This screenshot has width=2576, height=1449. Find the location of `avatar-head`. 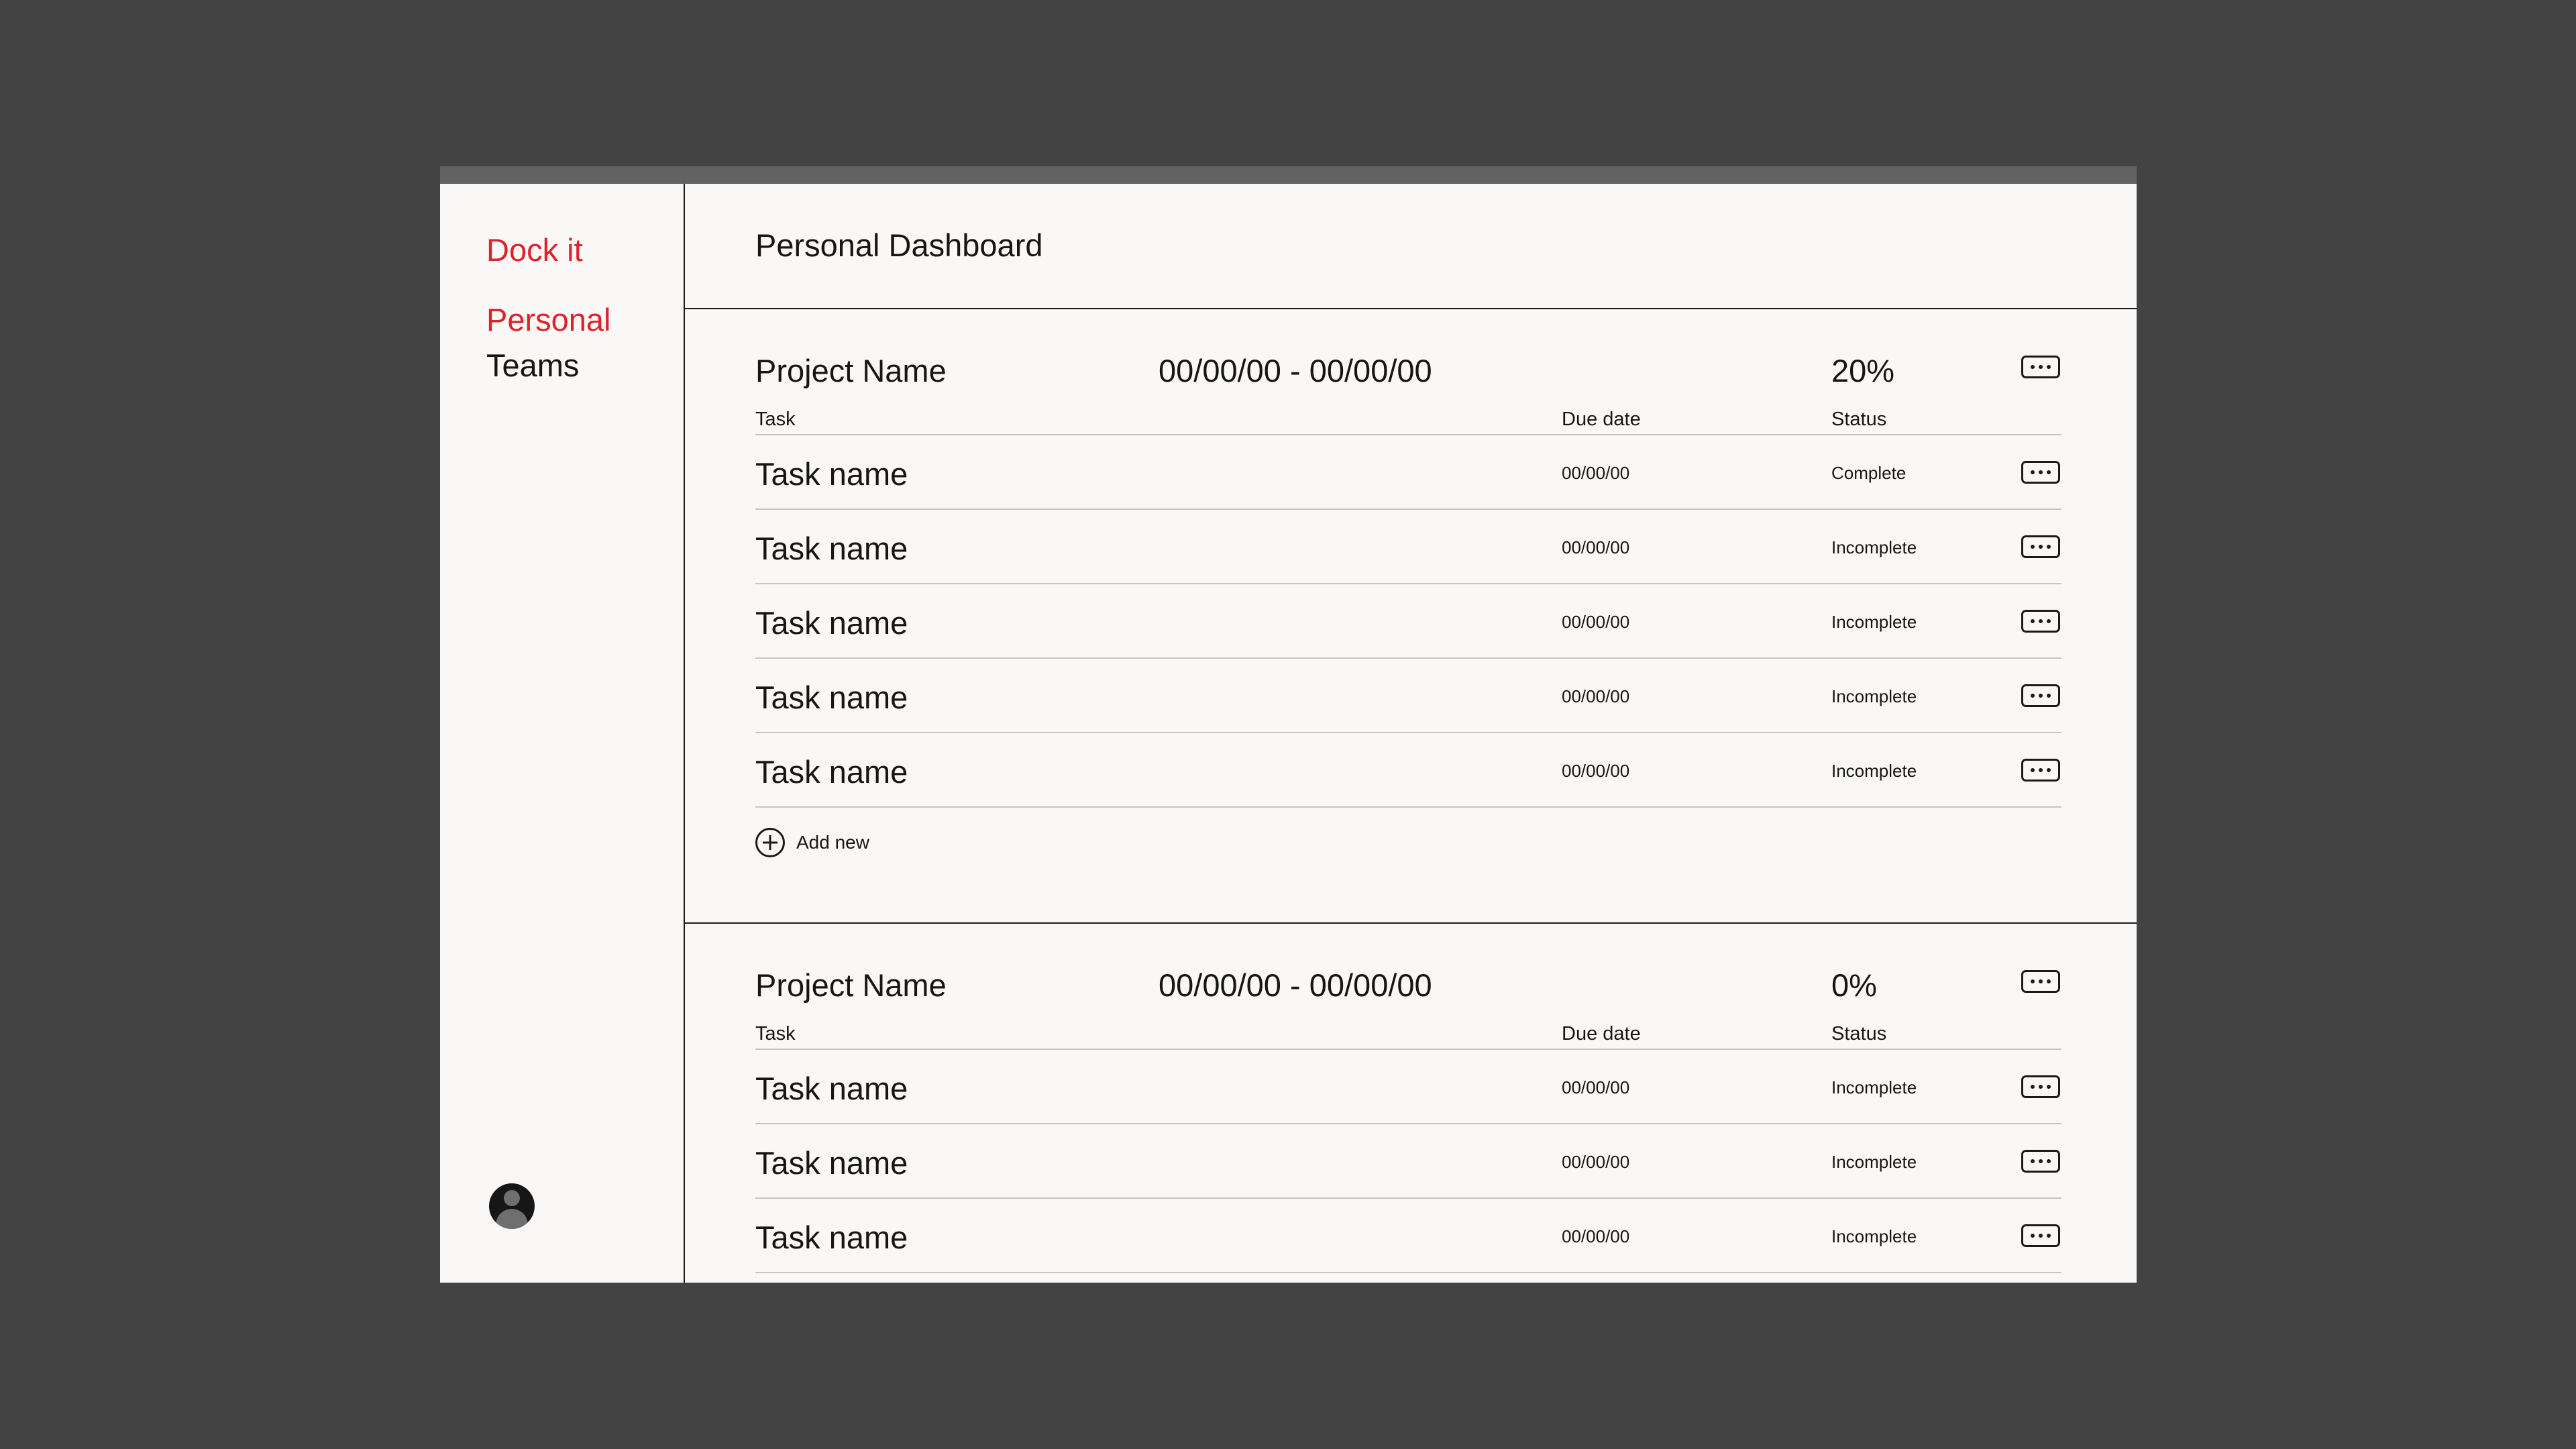

avatar-head is located at coordinates (512, 1198).